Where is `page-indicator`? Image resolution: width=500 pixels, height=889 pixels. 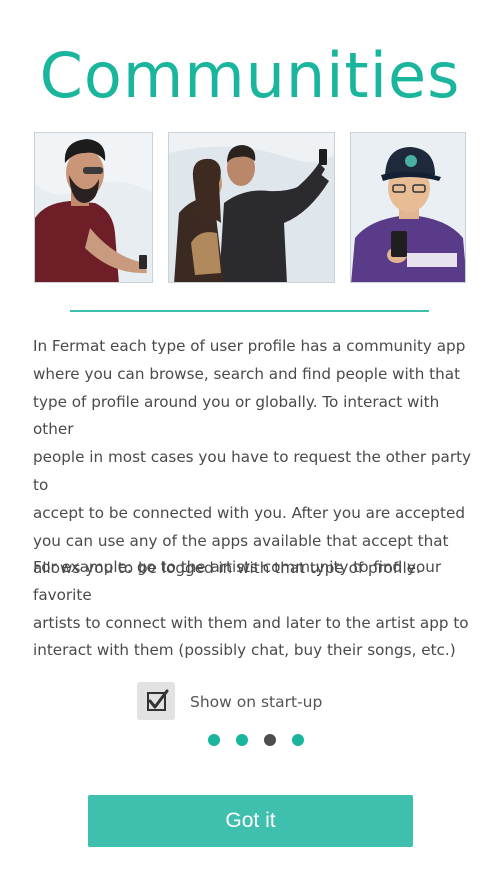
page-indicator is located at coordinates (250, 740).